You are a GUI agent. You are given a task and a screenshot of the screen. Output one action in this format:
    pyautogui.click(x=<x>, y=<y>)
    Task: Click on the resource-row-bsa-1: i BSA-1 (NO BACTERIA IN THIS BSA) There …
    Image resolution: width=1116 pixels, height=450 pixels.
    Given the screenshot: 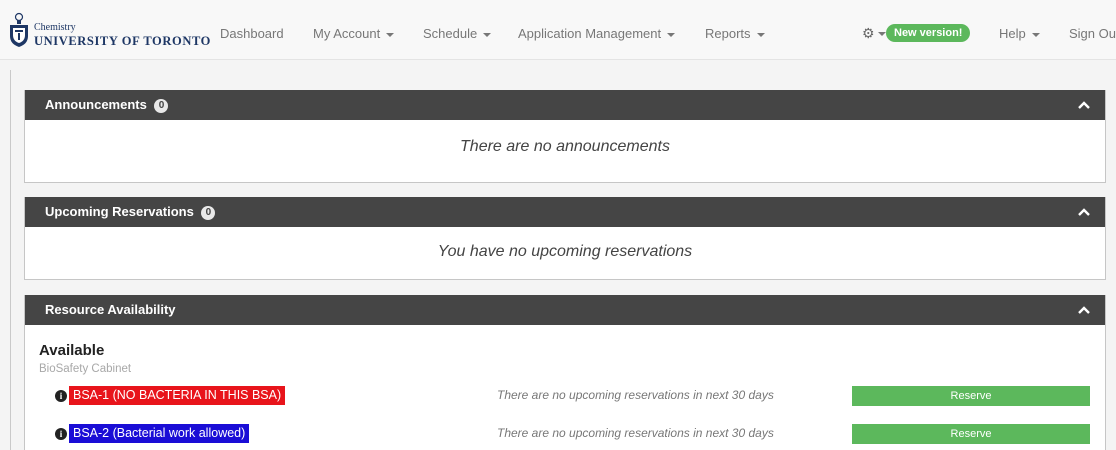 What is the action you would take?
    pyautogui.click(x=566, y=397)
    